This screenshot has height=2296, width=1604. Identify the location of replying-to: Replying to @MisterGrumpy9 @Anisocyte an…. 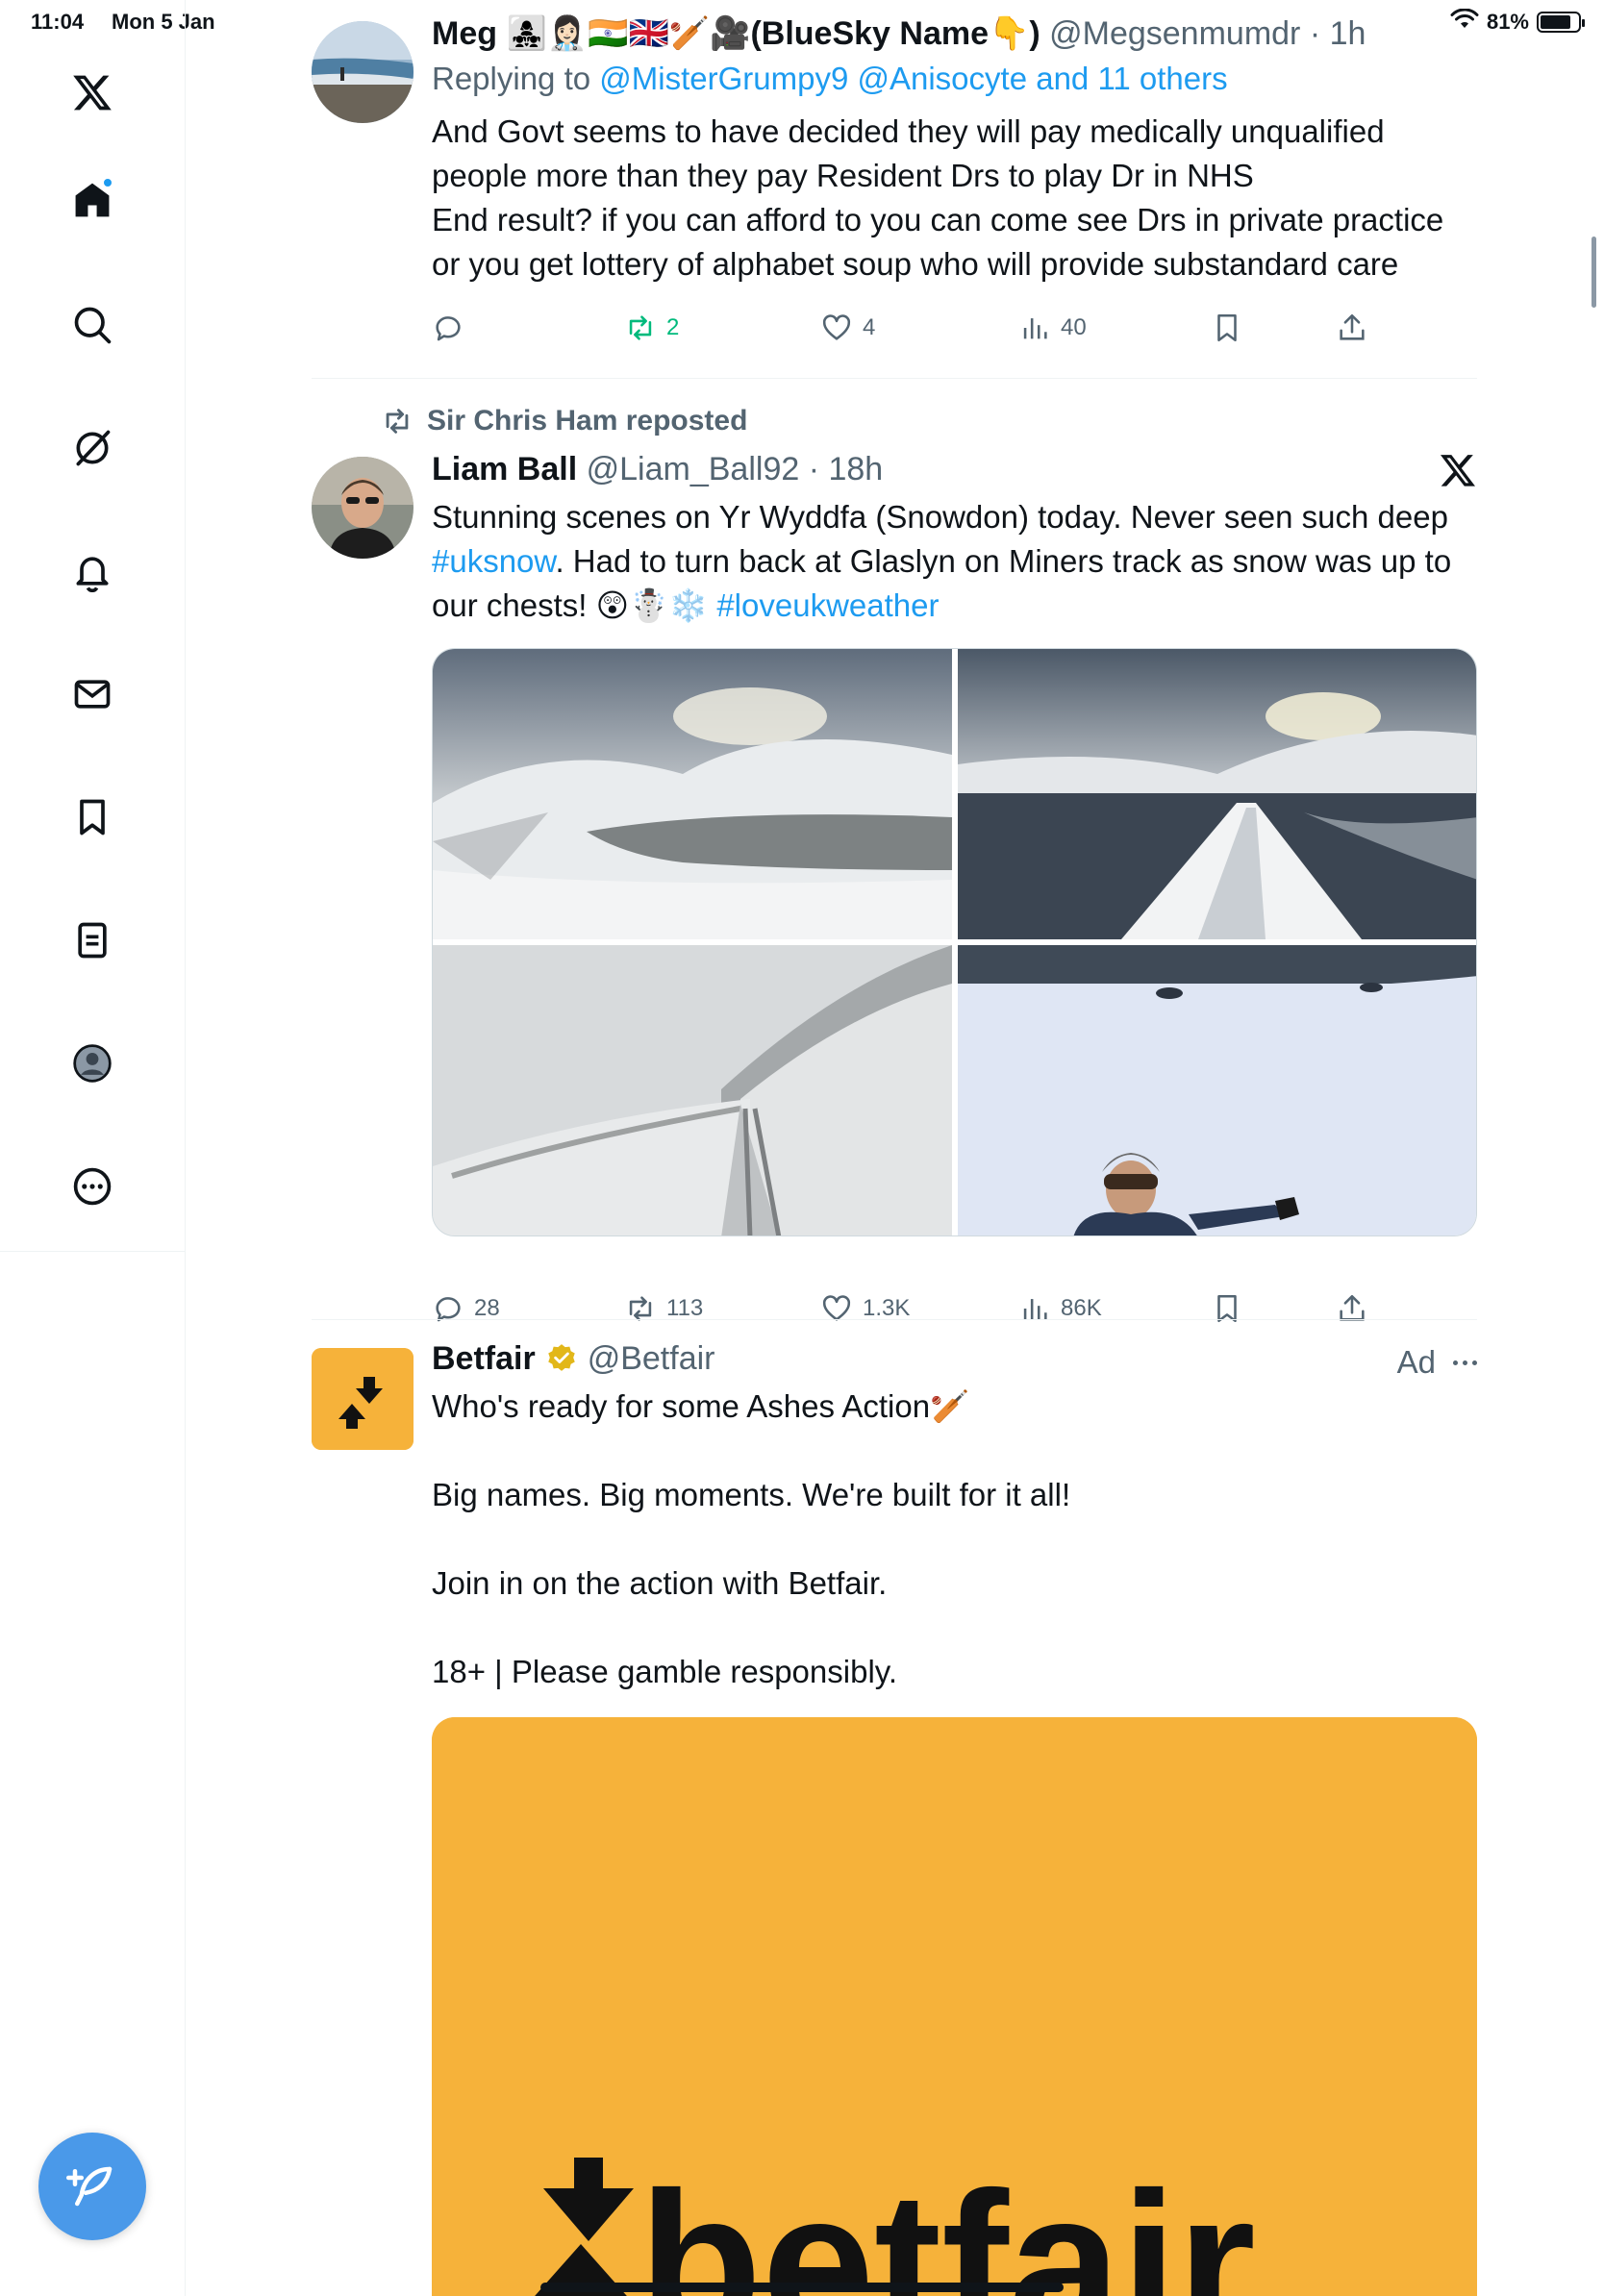
(954, 79).